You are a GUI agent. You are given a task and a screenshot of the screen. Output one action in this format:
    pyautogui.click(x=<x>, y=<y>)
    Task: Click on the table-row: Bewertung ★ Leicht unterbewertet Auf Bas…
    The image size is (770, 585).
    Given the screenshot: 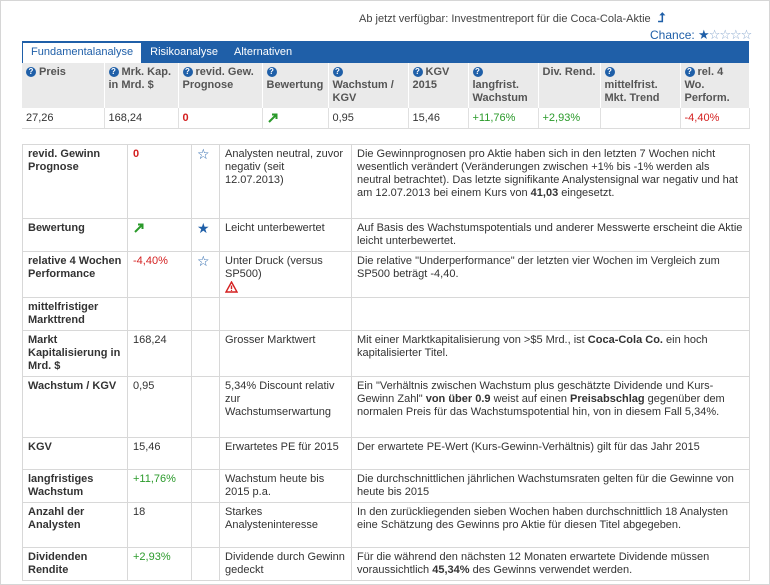 What is the action you would take?
    pyautogui.click(x=386, y=235)
    